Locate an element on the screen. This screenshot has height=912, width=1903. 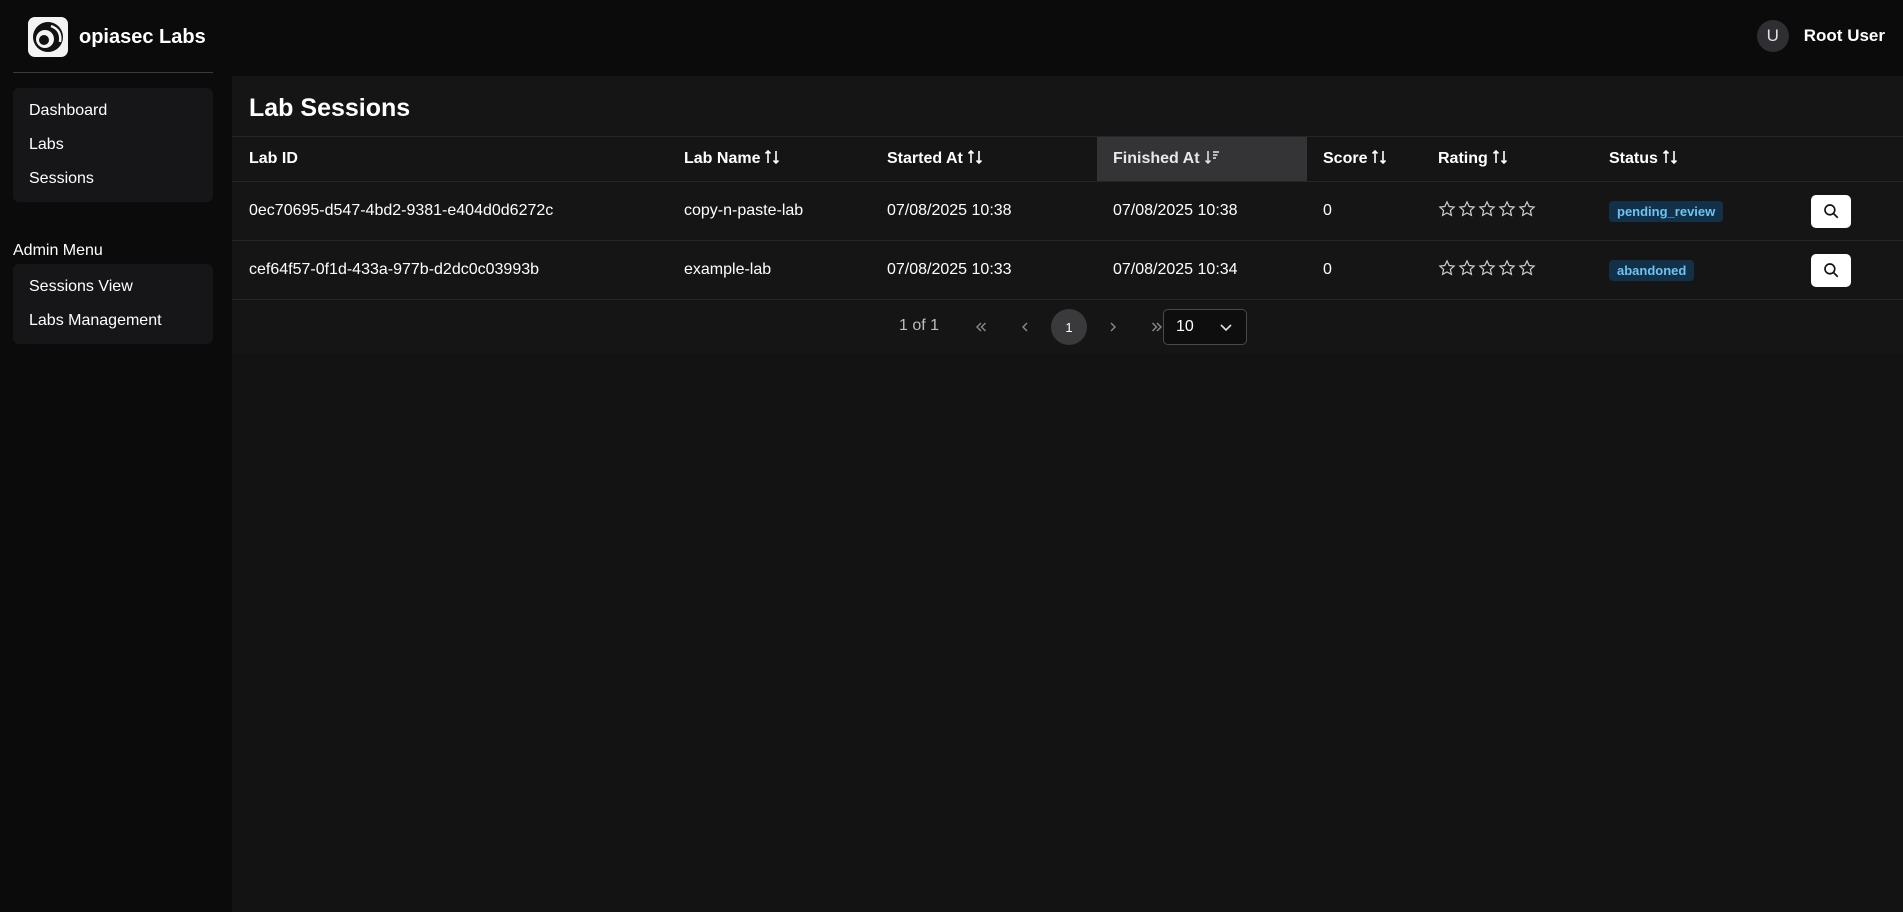
column-label: Score is located at coordinates (1345, 158).